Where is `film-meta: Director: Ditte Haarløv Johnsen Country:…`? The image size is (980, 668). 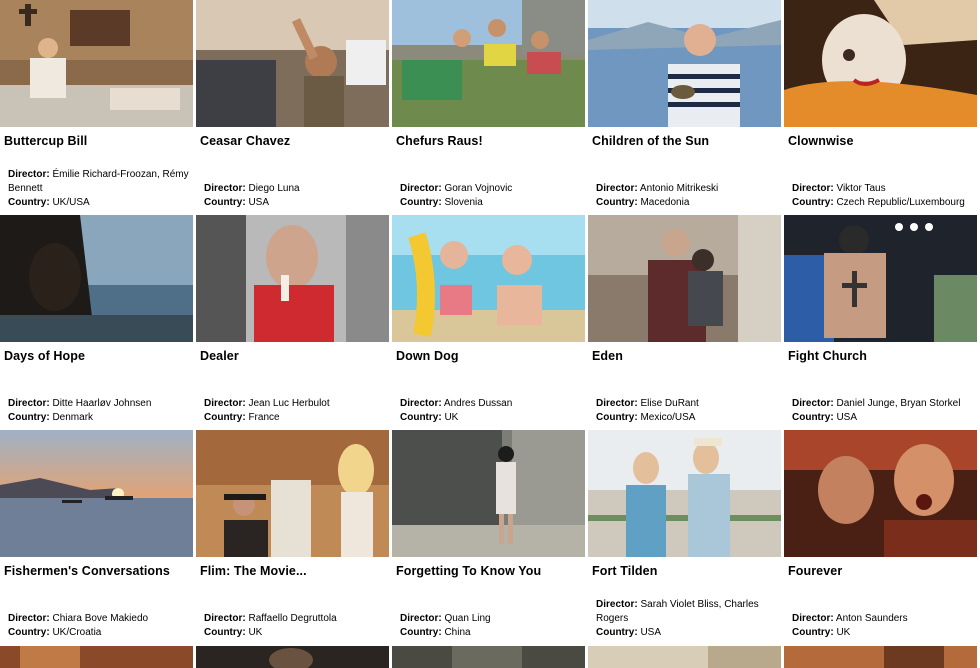
film-meta: Director: Ditte Haarløv Johnsen Country:… is located at coordinates (99, 411).